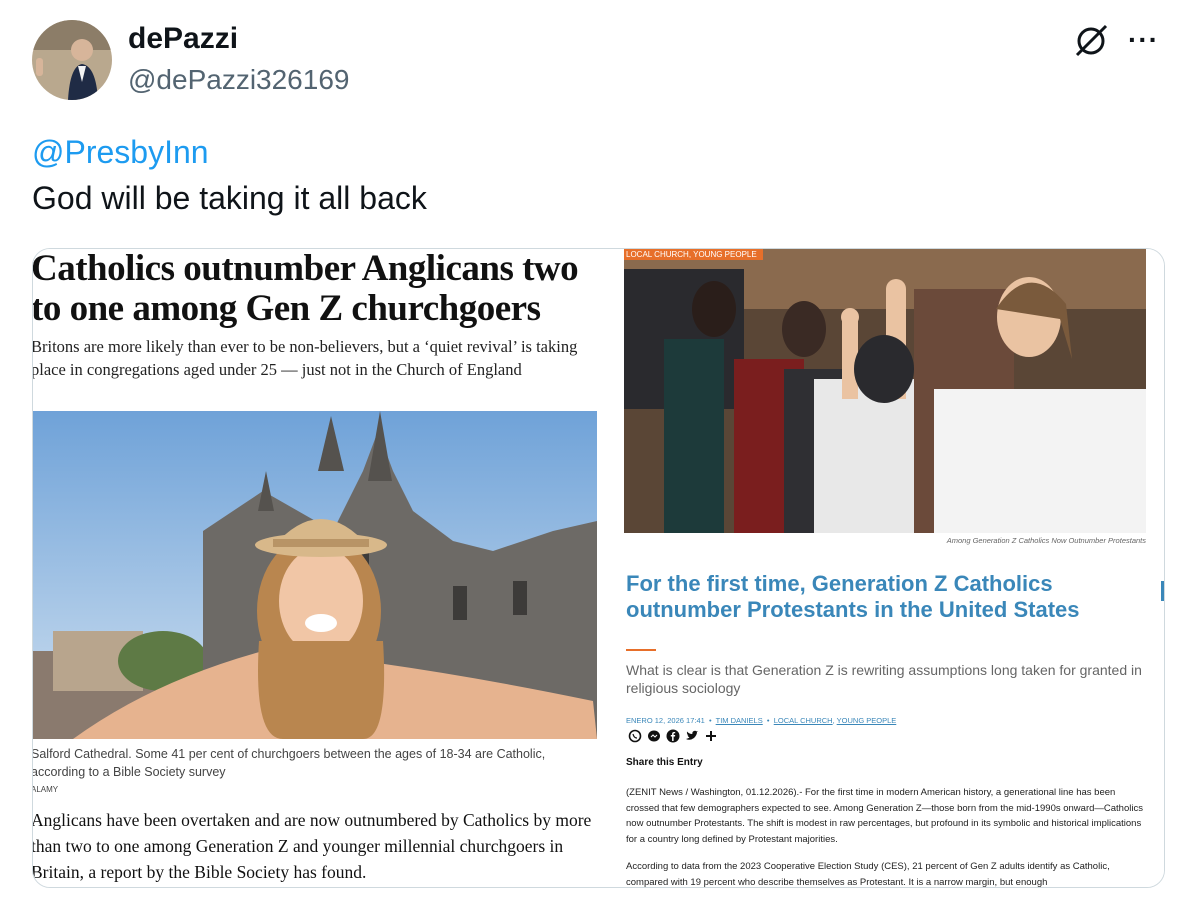 The image size is (1198, 918). What do you see at coordinates (72, 60) in the screenshot?
I see `avatar` at bounding box center [72, 60].